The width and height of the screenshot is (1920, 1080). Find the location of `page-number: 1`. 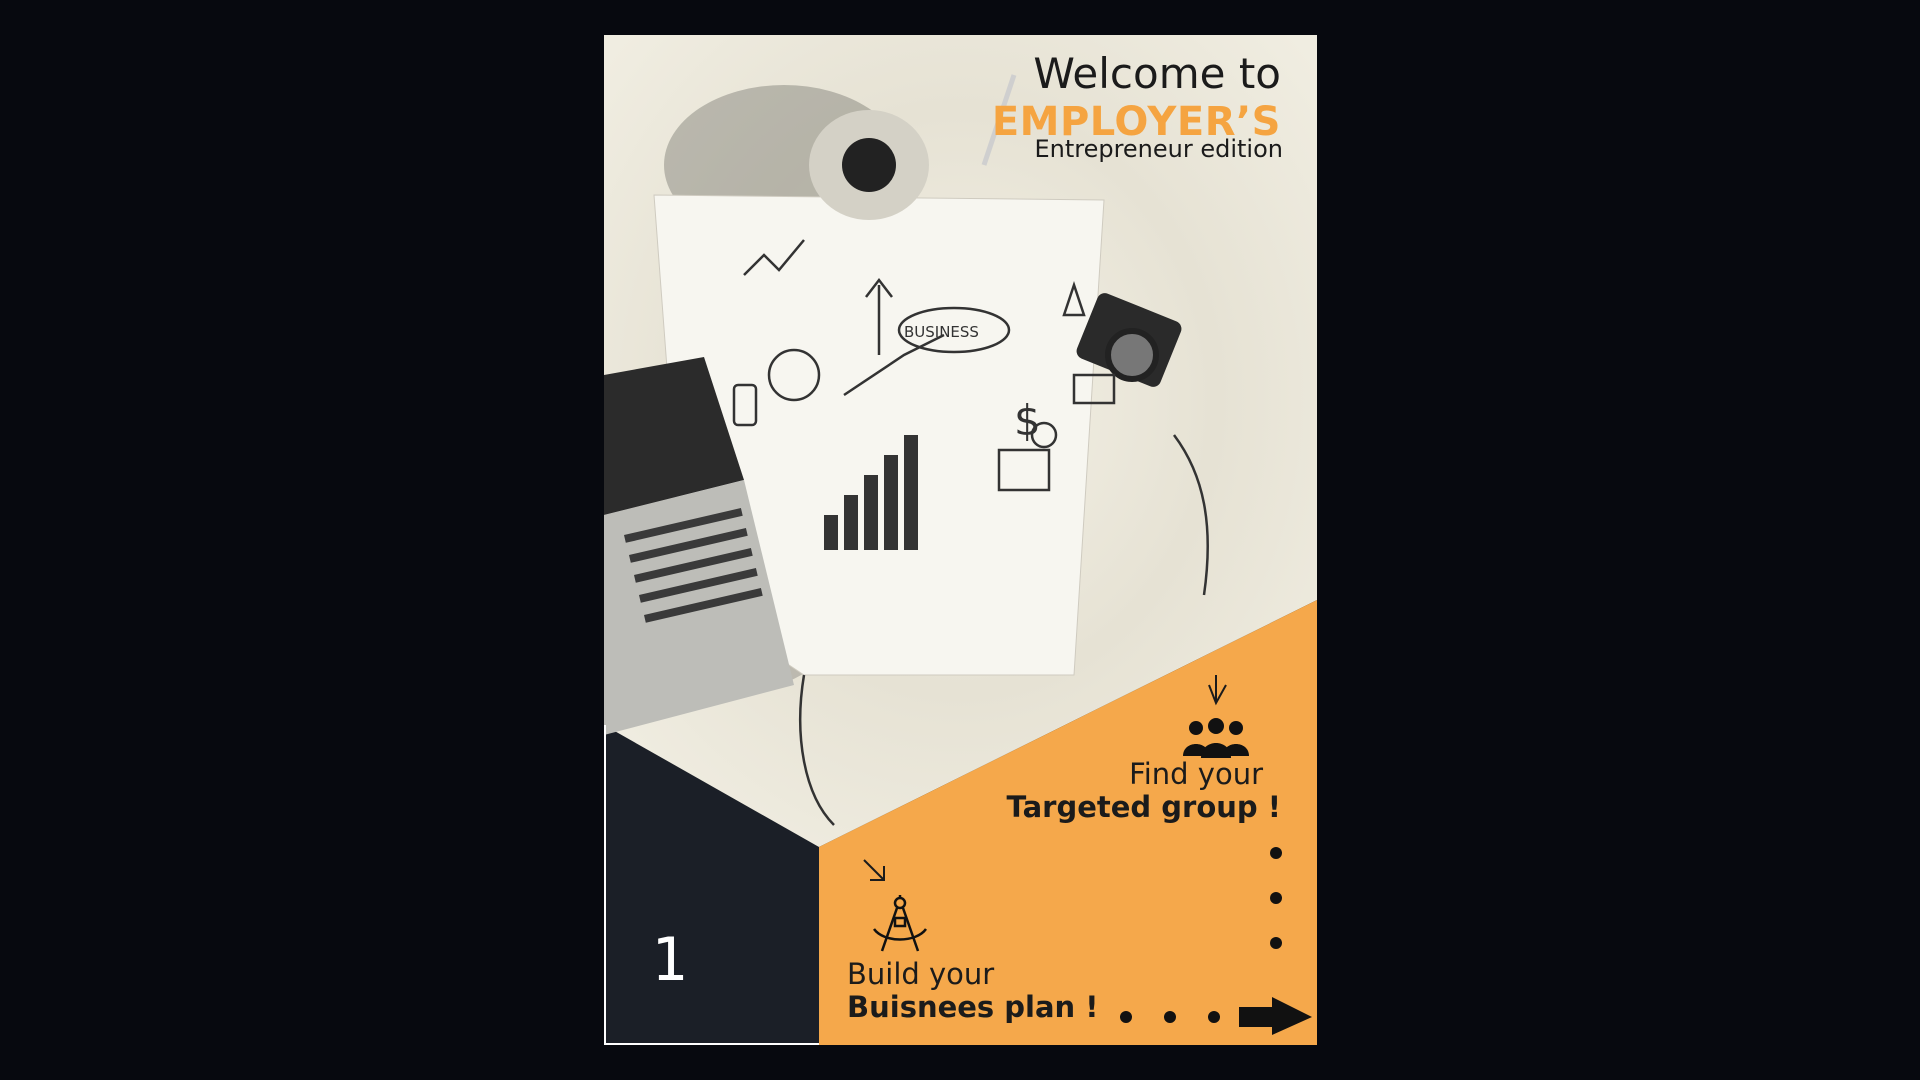

page-number: 1 is located at coordinates (669, 960).